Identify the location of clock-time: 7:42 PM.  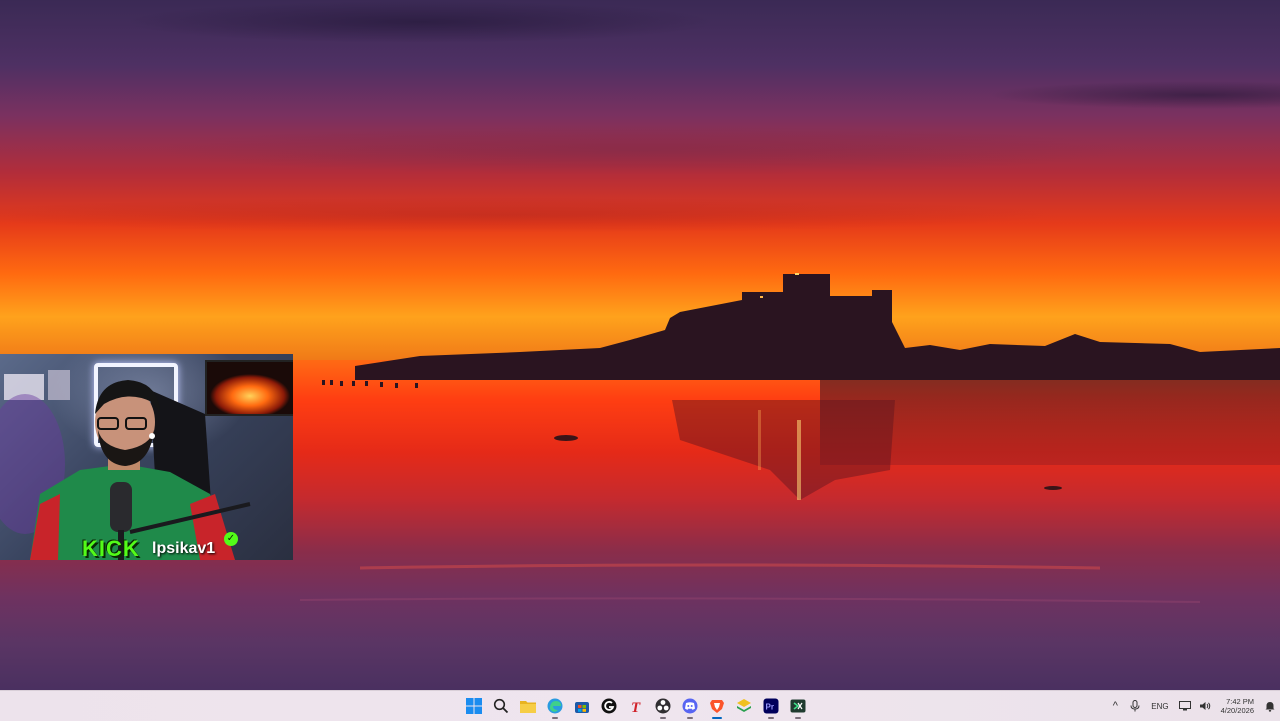
(1240, 701).